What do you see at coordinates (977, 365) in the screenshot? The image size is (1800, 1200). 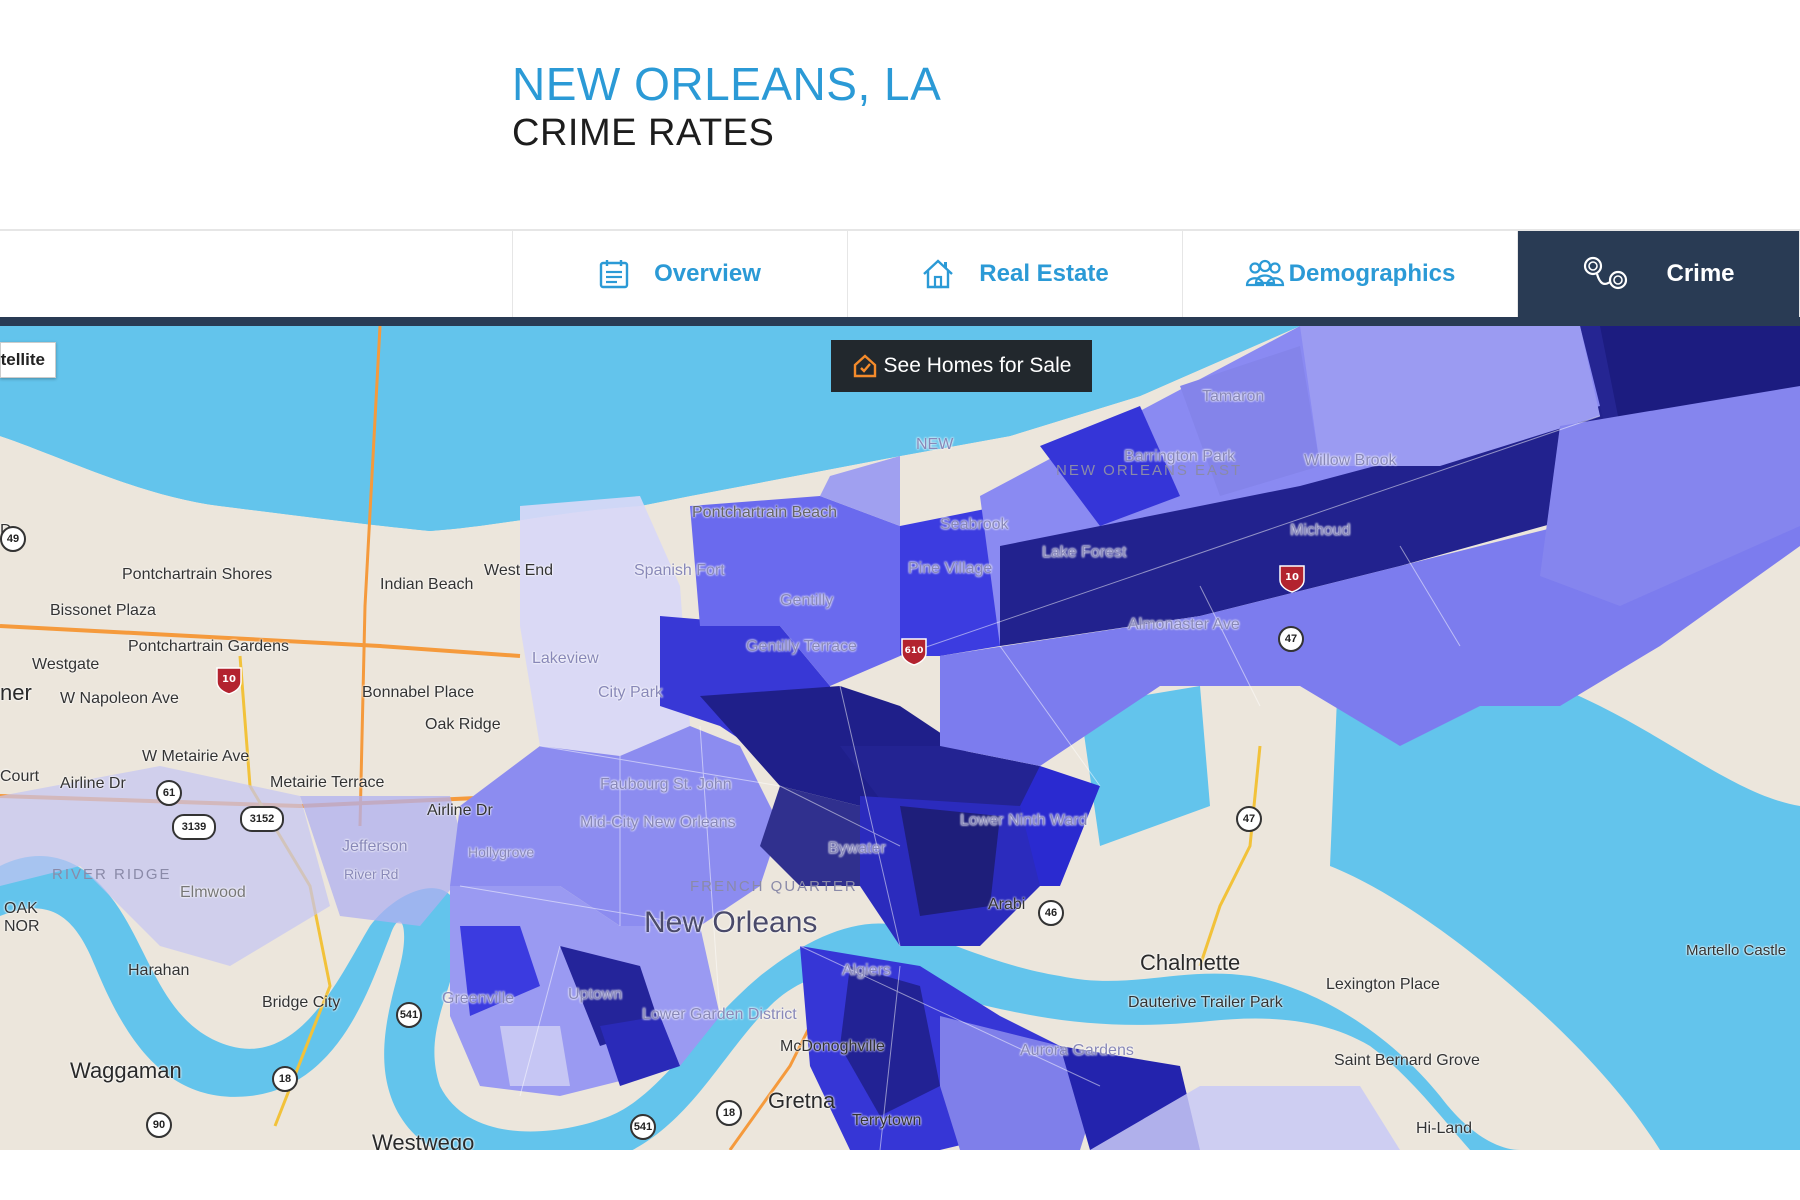 I see `see-homes-label: See Homes for Sale` at bounding box center [977, 365].